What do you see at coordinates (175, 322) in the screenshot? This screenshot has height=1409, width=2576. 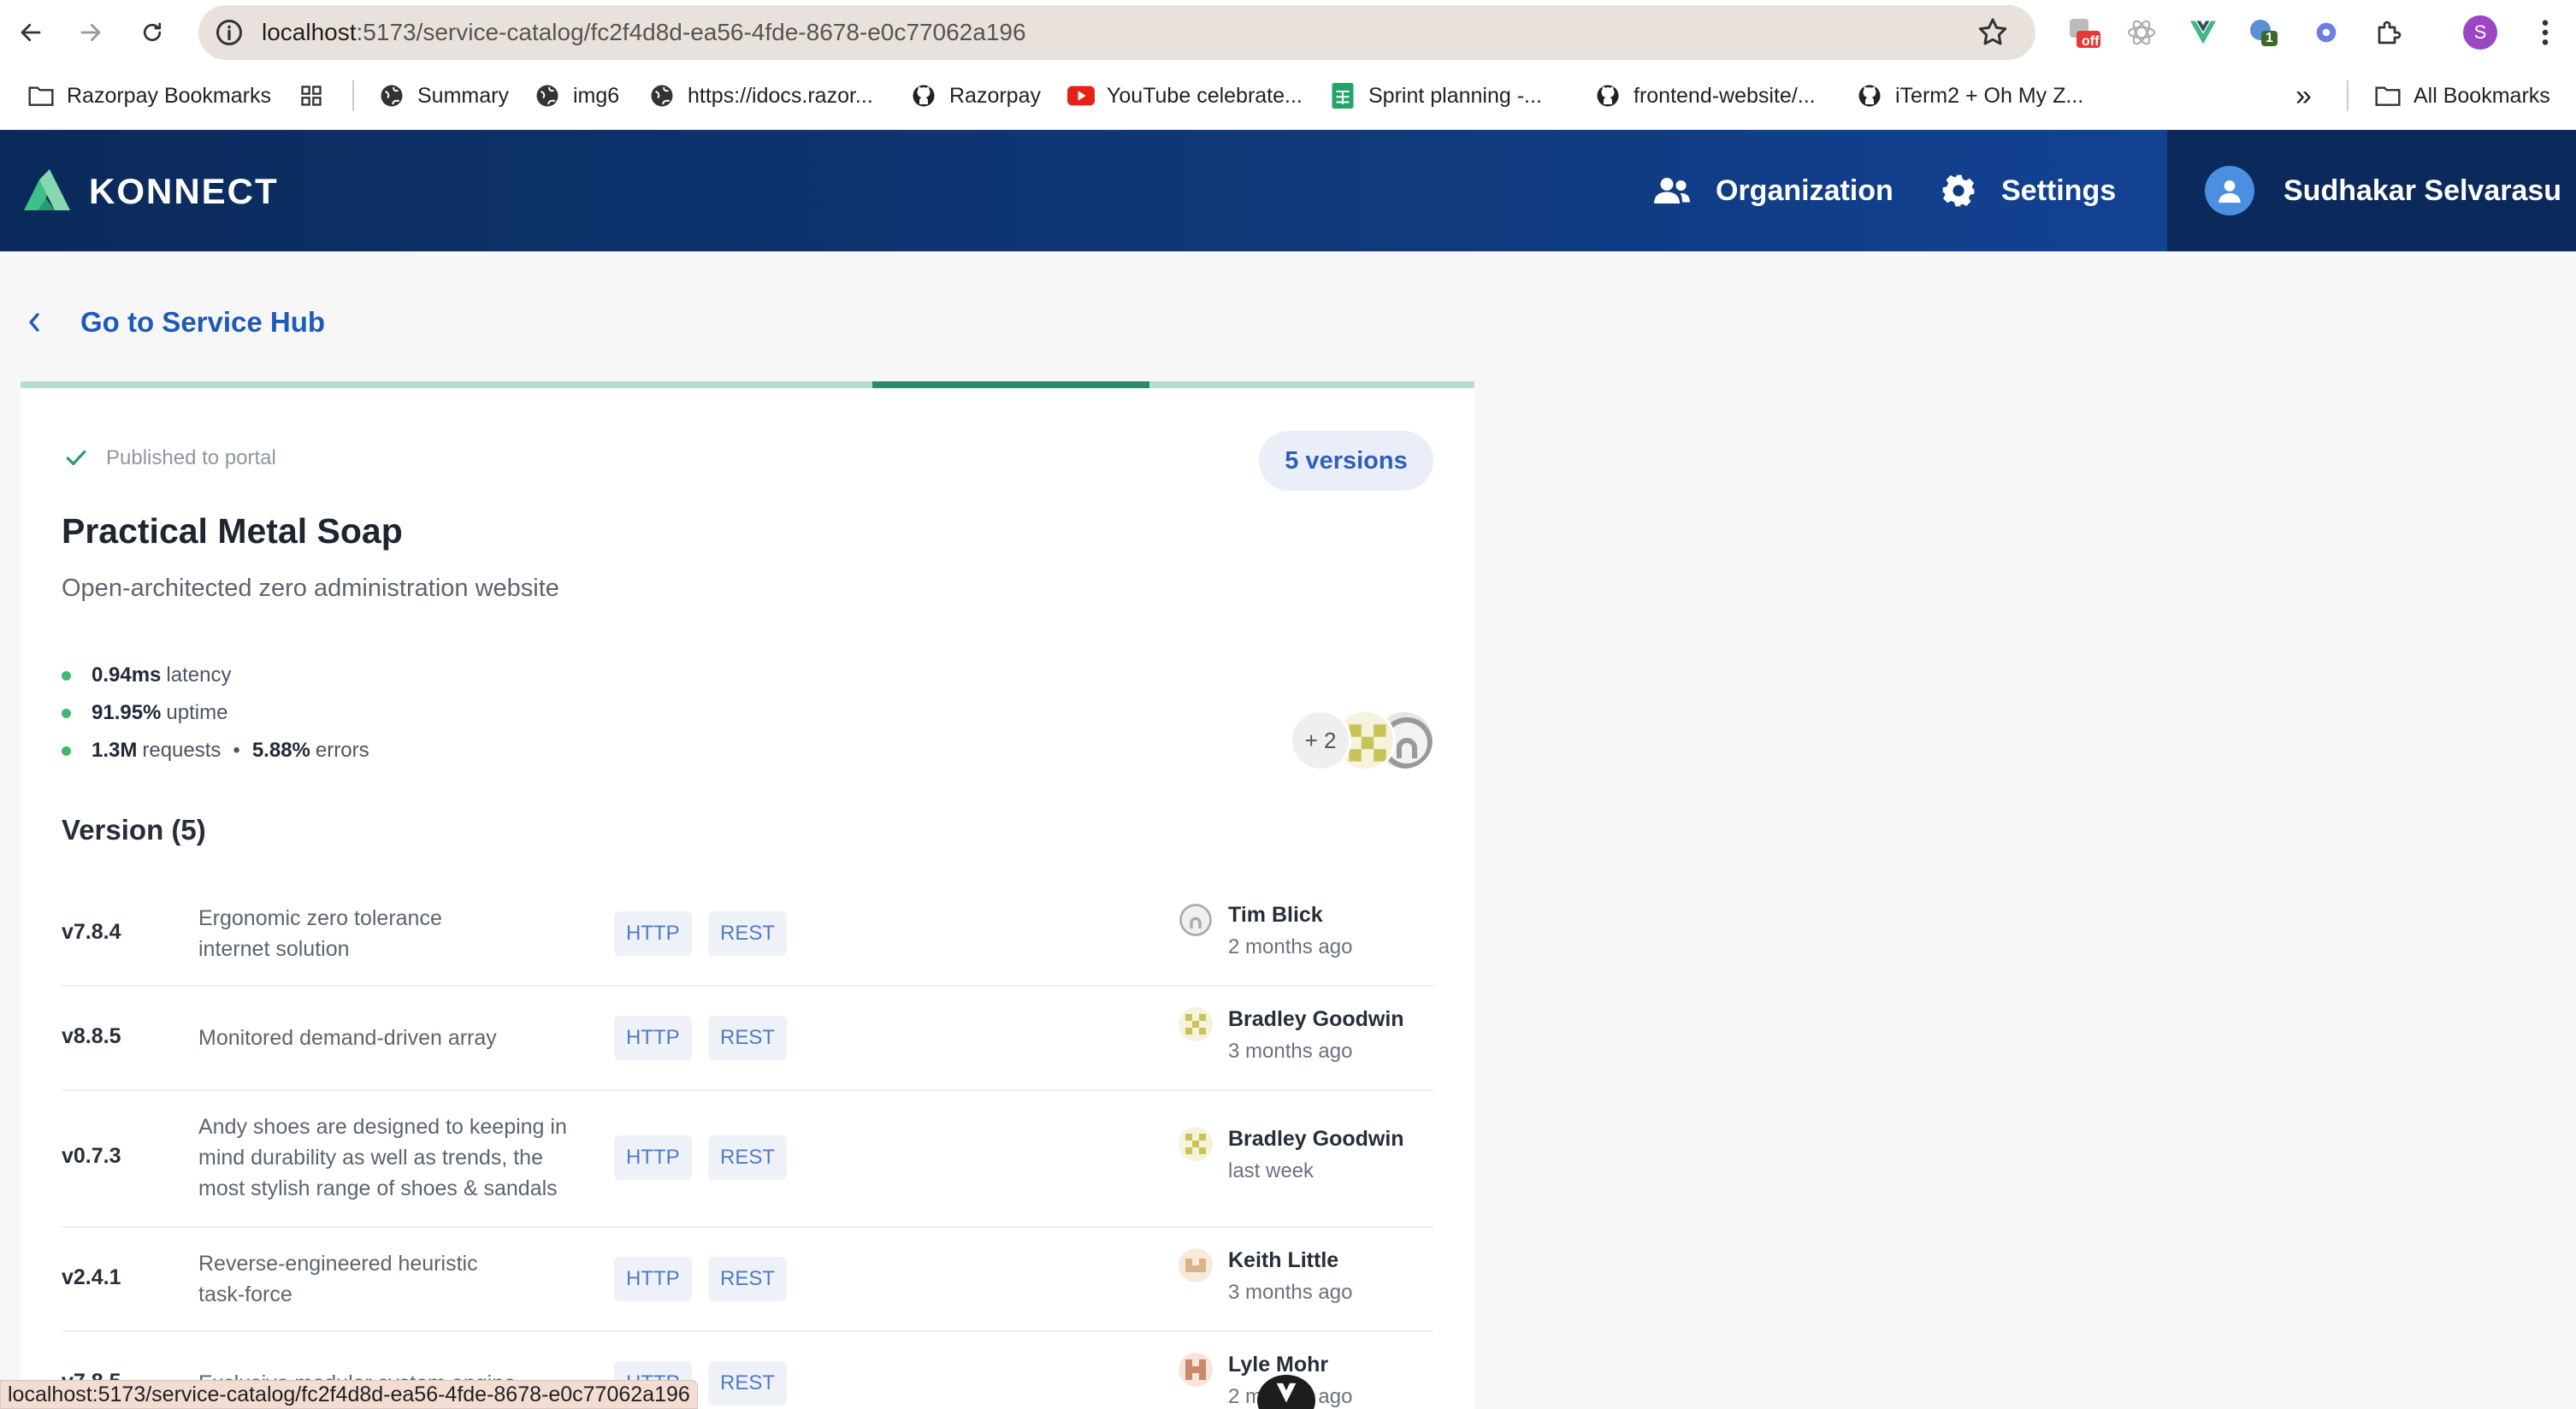 I see `go-to-service-hub-link: Go to Service Hub` at bounding box center [175, 322].